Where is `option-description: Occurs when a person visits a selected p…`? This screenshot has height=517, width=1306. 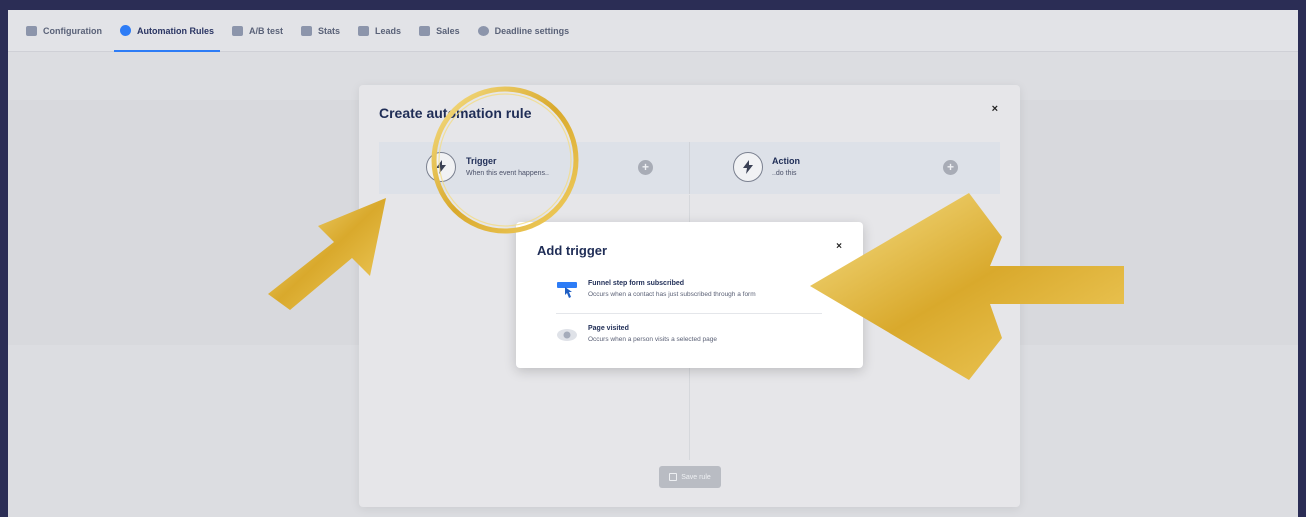
option-description: Occurs when a person visits a selected p… is located at coordinates (652, 339).